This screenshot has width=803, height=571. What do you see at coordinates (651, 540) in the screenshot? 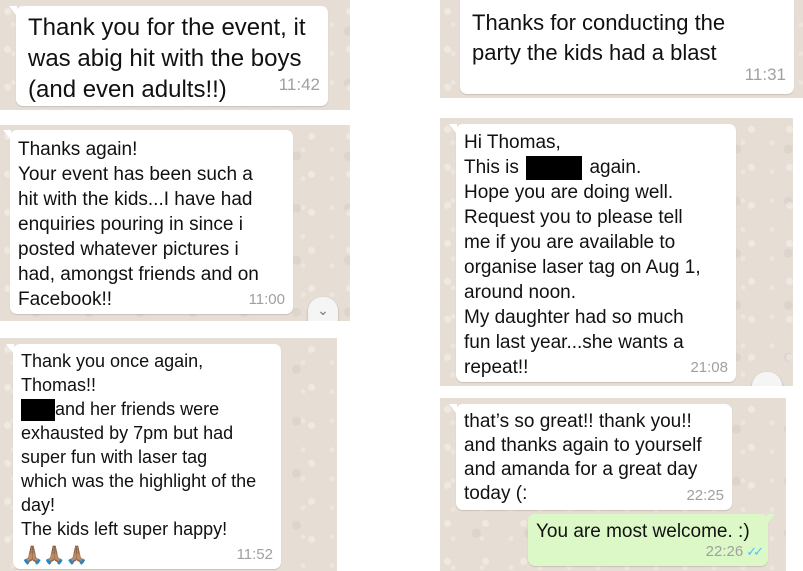
I see `outgoing-message-bubble: You are most welcome. :) 22:26 ✓✓` at bounding box center [651, 540].